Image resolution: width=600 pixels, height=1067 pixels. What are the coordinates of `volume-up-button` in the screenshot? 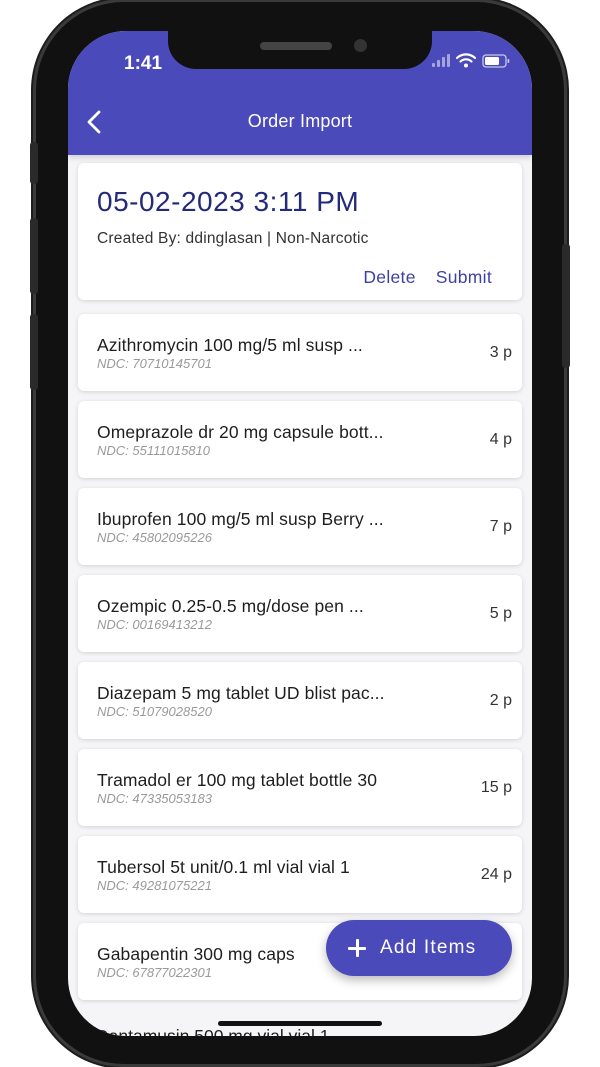 It's located at (34, 256).